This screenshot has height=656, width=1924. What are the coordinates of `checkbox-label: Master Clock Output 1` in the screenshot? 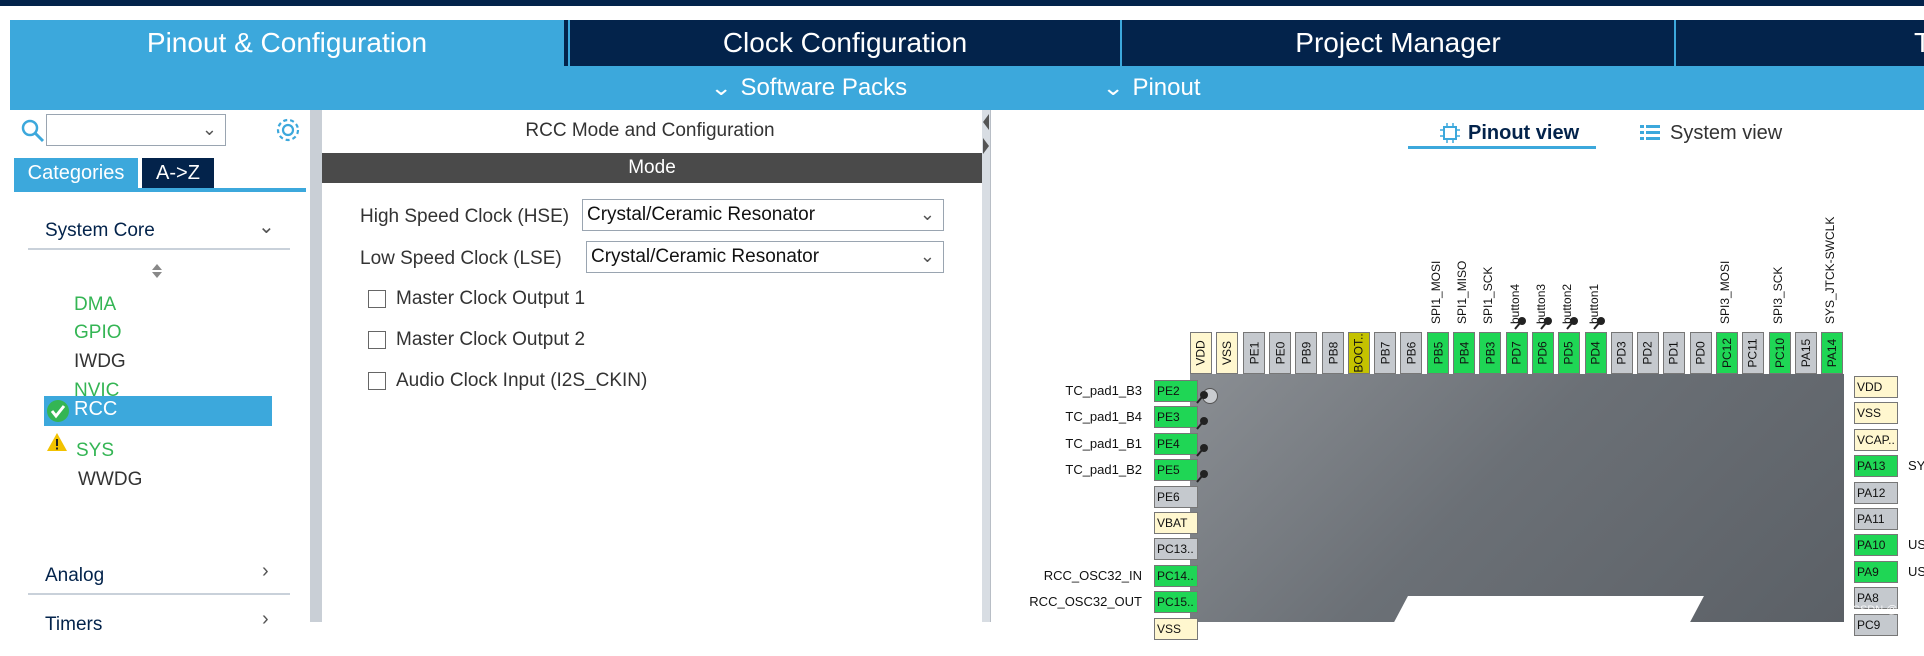 It's located at (491, 298).